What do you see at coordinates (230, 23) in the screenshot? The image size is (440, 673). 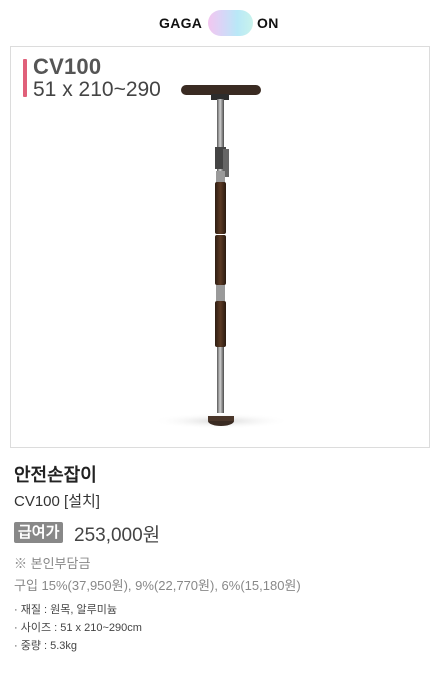 I see `brand-logo-gradient-icon` at bounding box center [230, 23].